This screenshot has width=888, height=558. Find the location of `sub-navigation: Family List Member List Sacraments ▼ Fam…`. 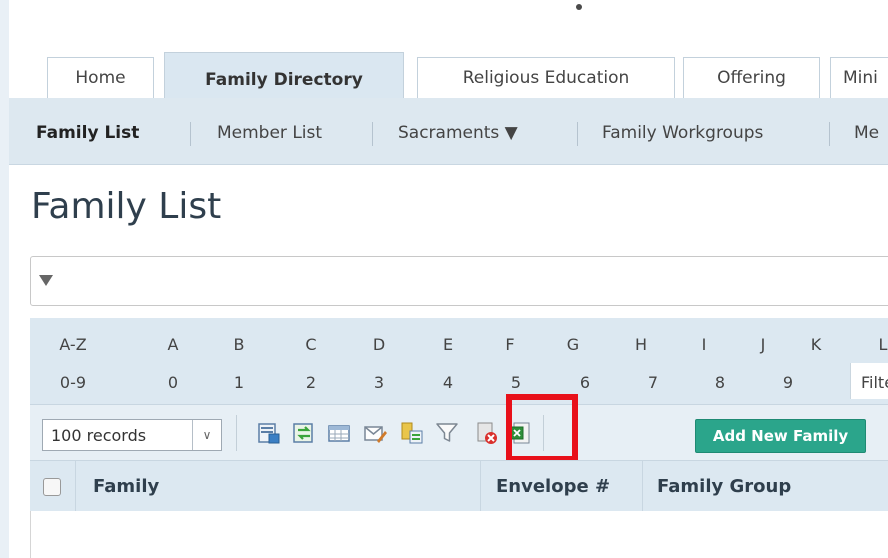

sub-navigation: Family List Member List Sacraments ▼ Fam… is located at coordinates (448, 131).